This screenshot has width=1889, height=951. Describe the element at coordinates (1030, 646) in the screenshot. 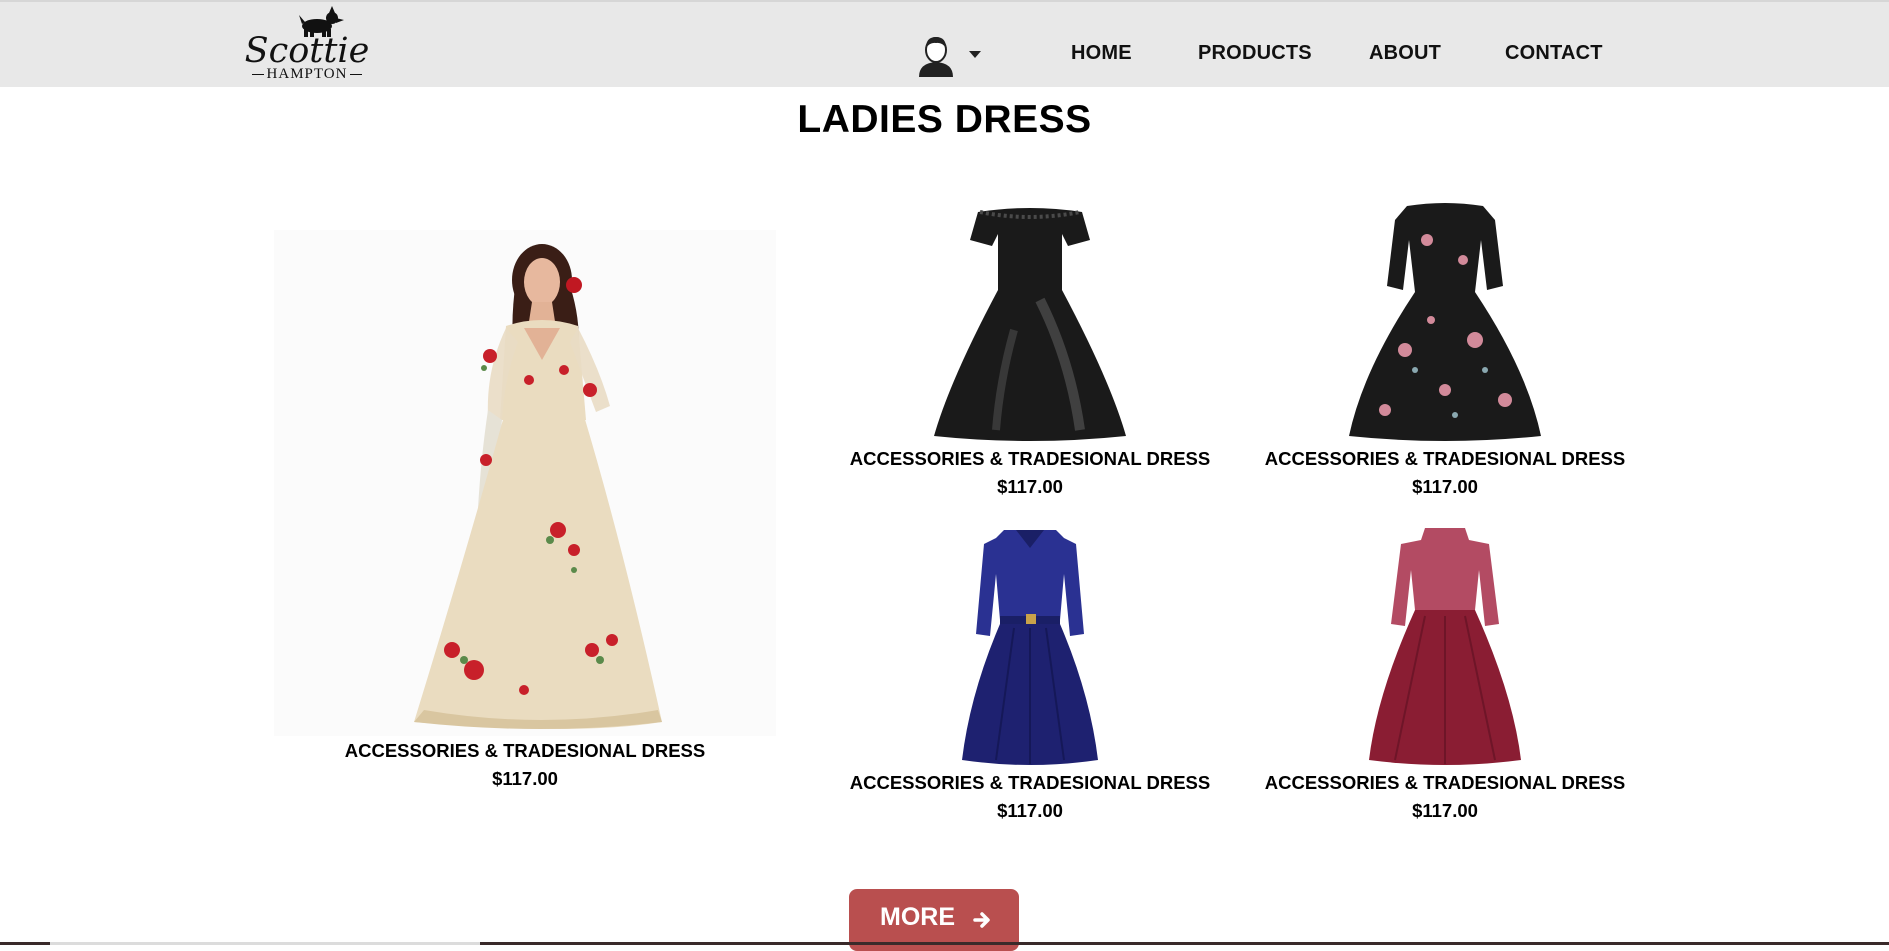

I see `product-image-navy-lace-dress` at that location.